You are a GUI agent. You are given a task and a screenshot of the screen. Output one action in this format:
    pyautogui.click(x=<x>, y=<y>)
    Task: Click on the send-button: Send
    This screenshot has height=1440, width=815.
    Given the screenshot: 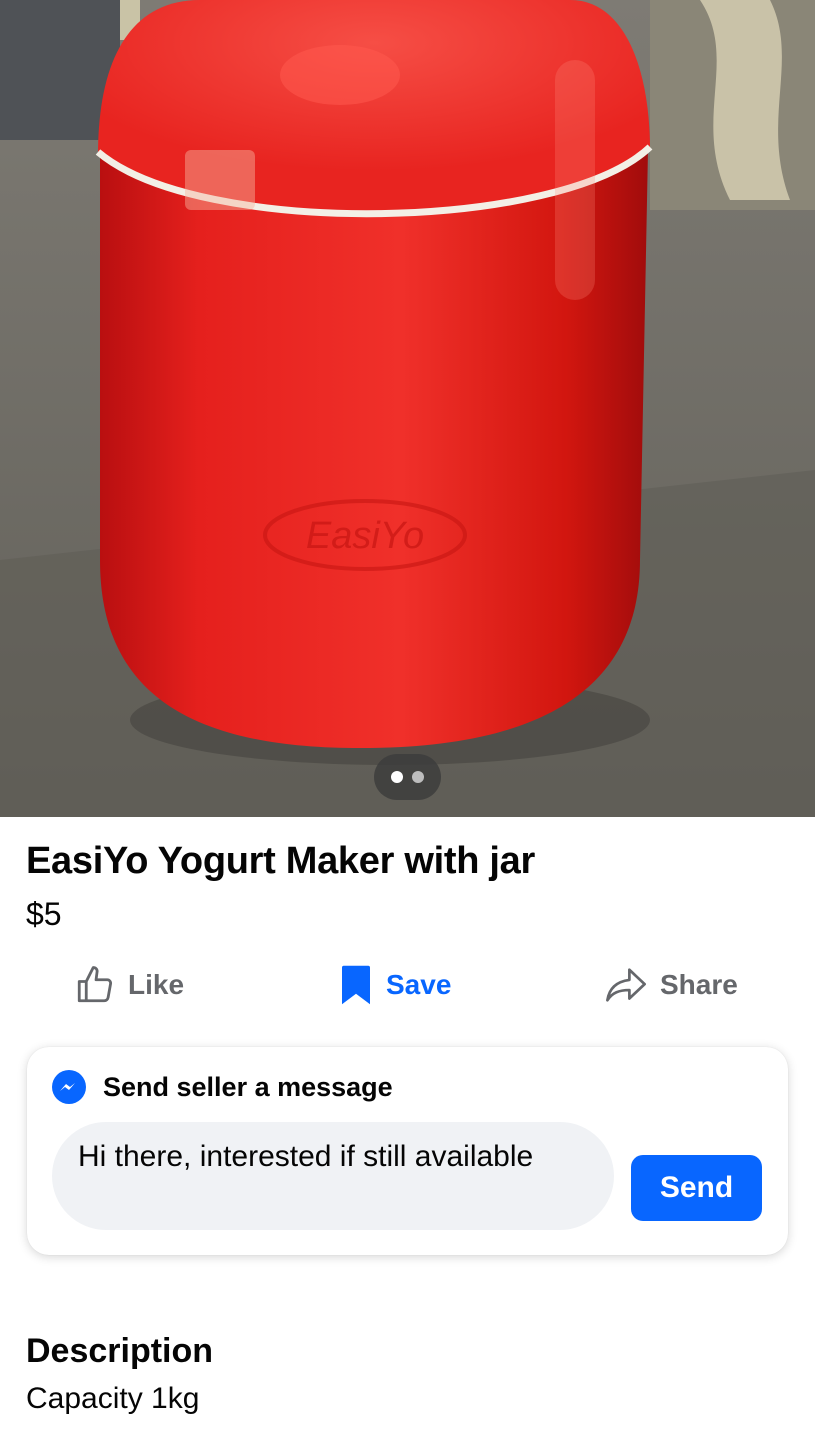 What is the action you would take?
    pyautogui.click(x=696, y=1188)
    